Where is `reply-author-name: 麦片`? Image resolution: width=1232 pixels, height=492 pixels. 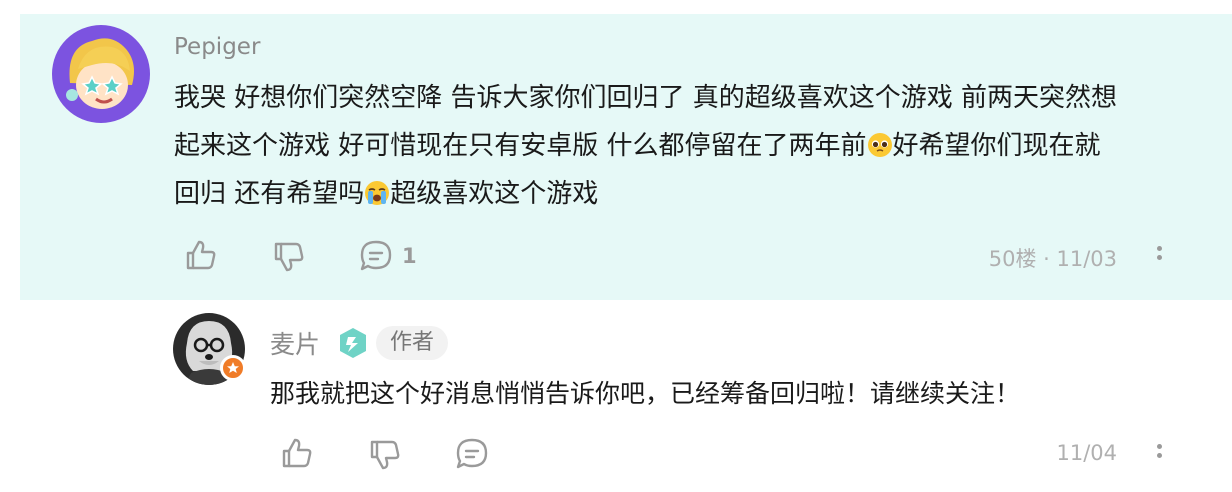
reply-author-name: 麦片 is located at coordinates (295, 343).